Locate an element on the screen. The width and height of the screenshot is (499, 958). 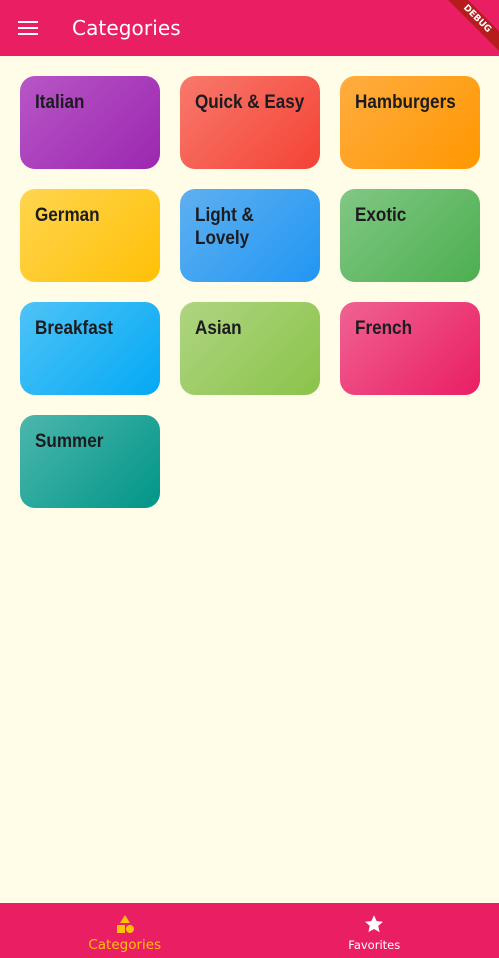
nav-label-favorites: Favorites is located at coordinates (374, 945).